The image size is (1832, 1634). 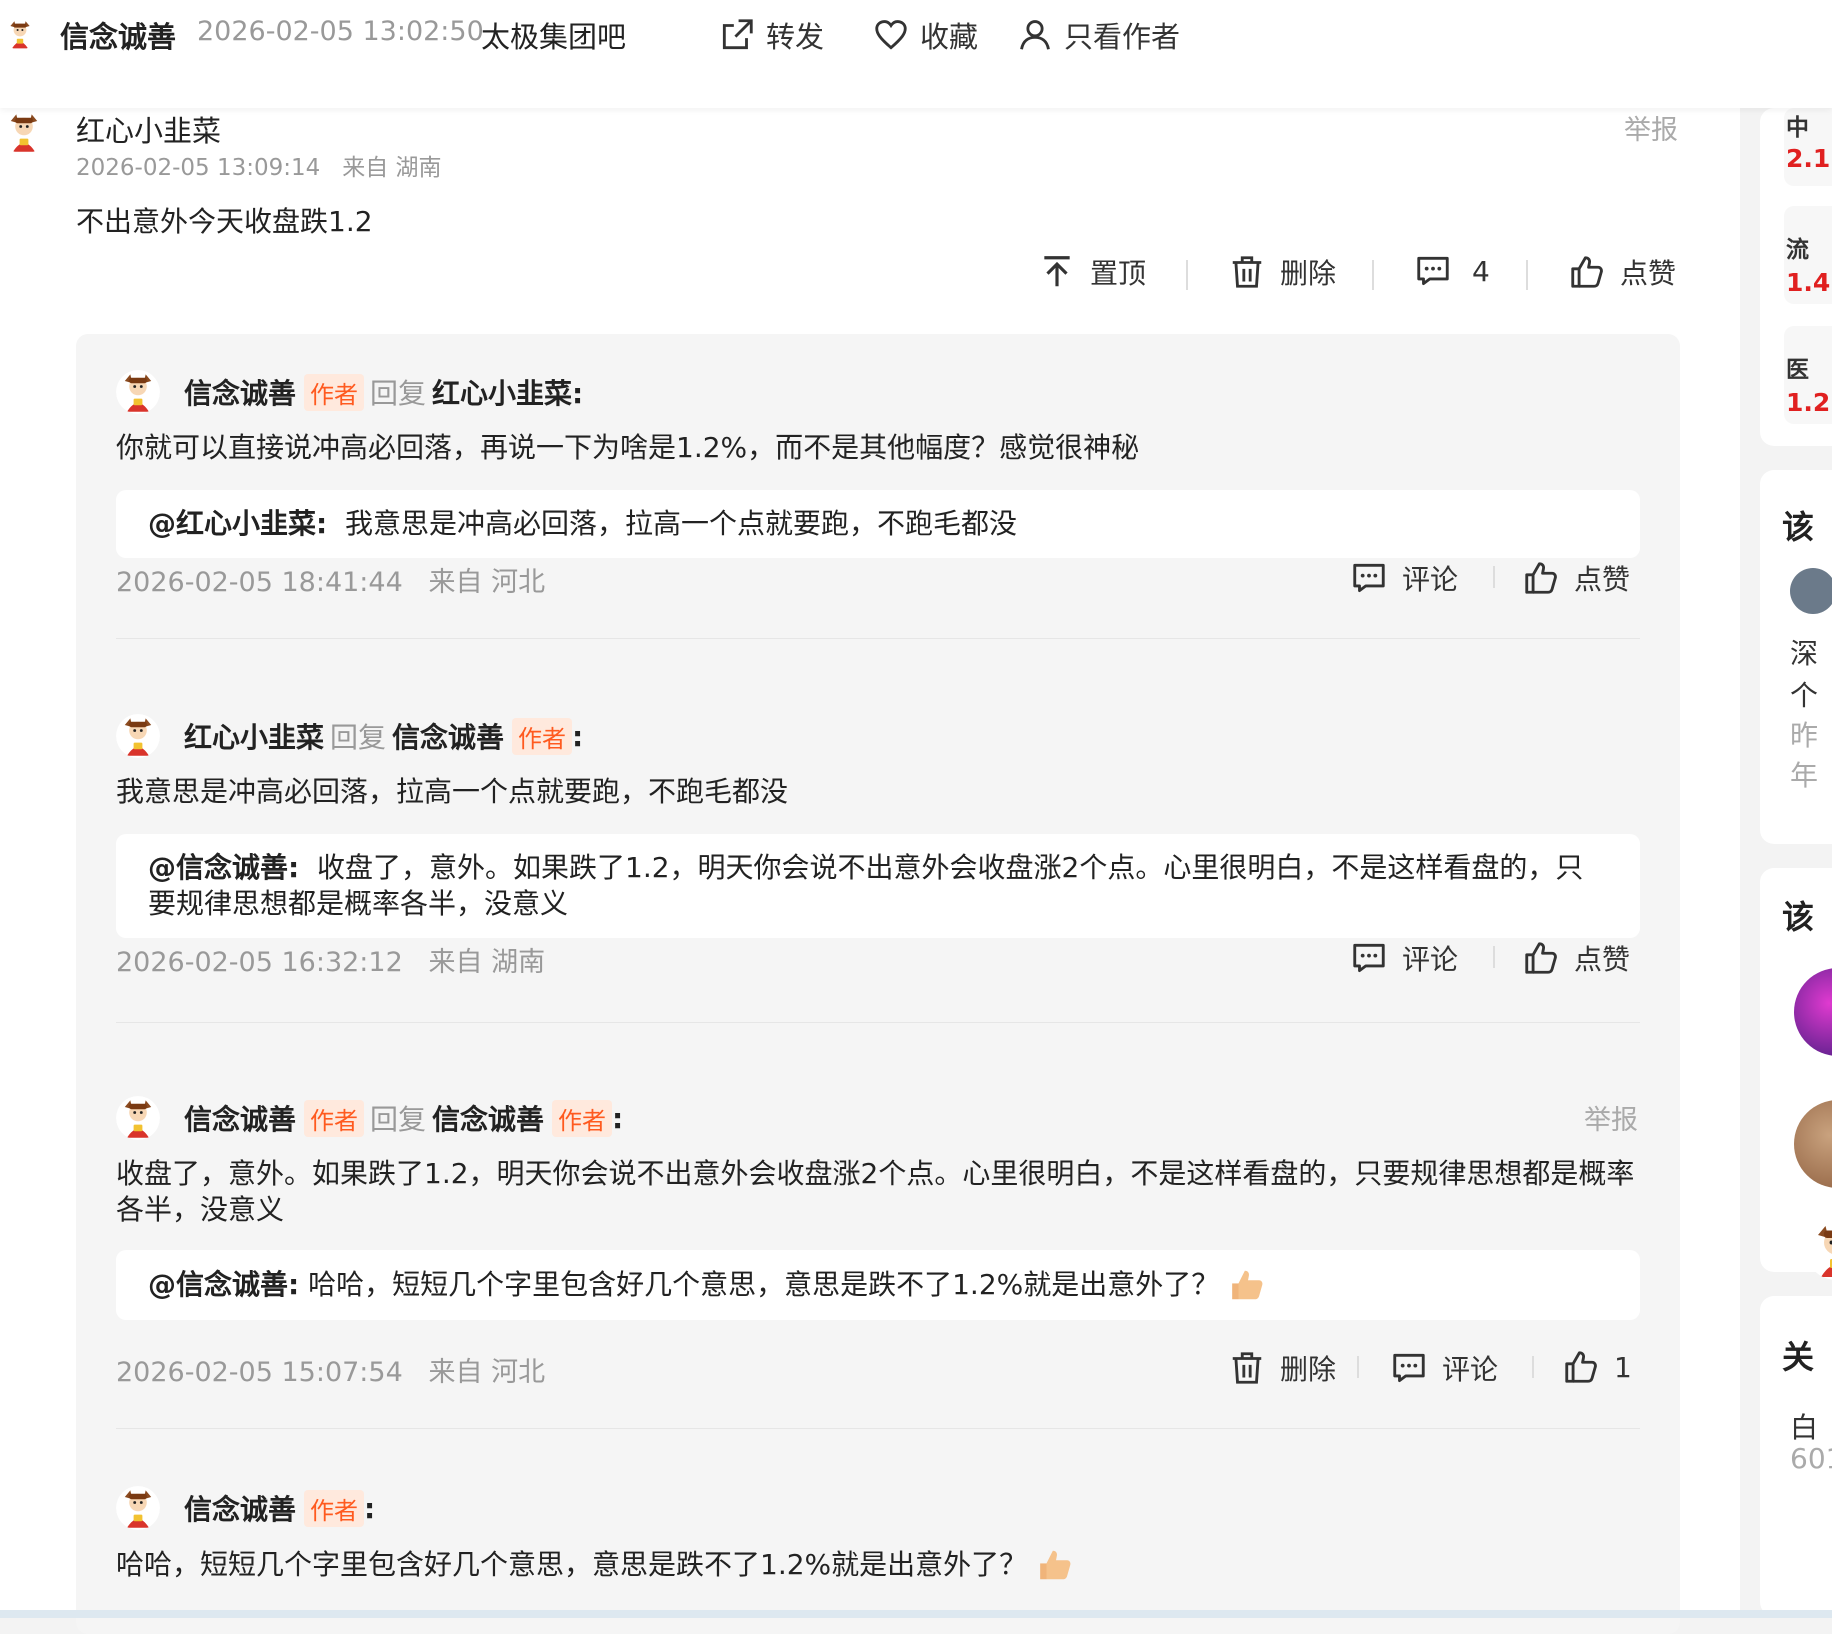 What do you see at coordinates (340, 31) in the screenshot?
I see `thread-time: 2026-02-05 13:02:50` at bounding box center [340, 31].